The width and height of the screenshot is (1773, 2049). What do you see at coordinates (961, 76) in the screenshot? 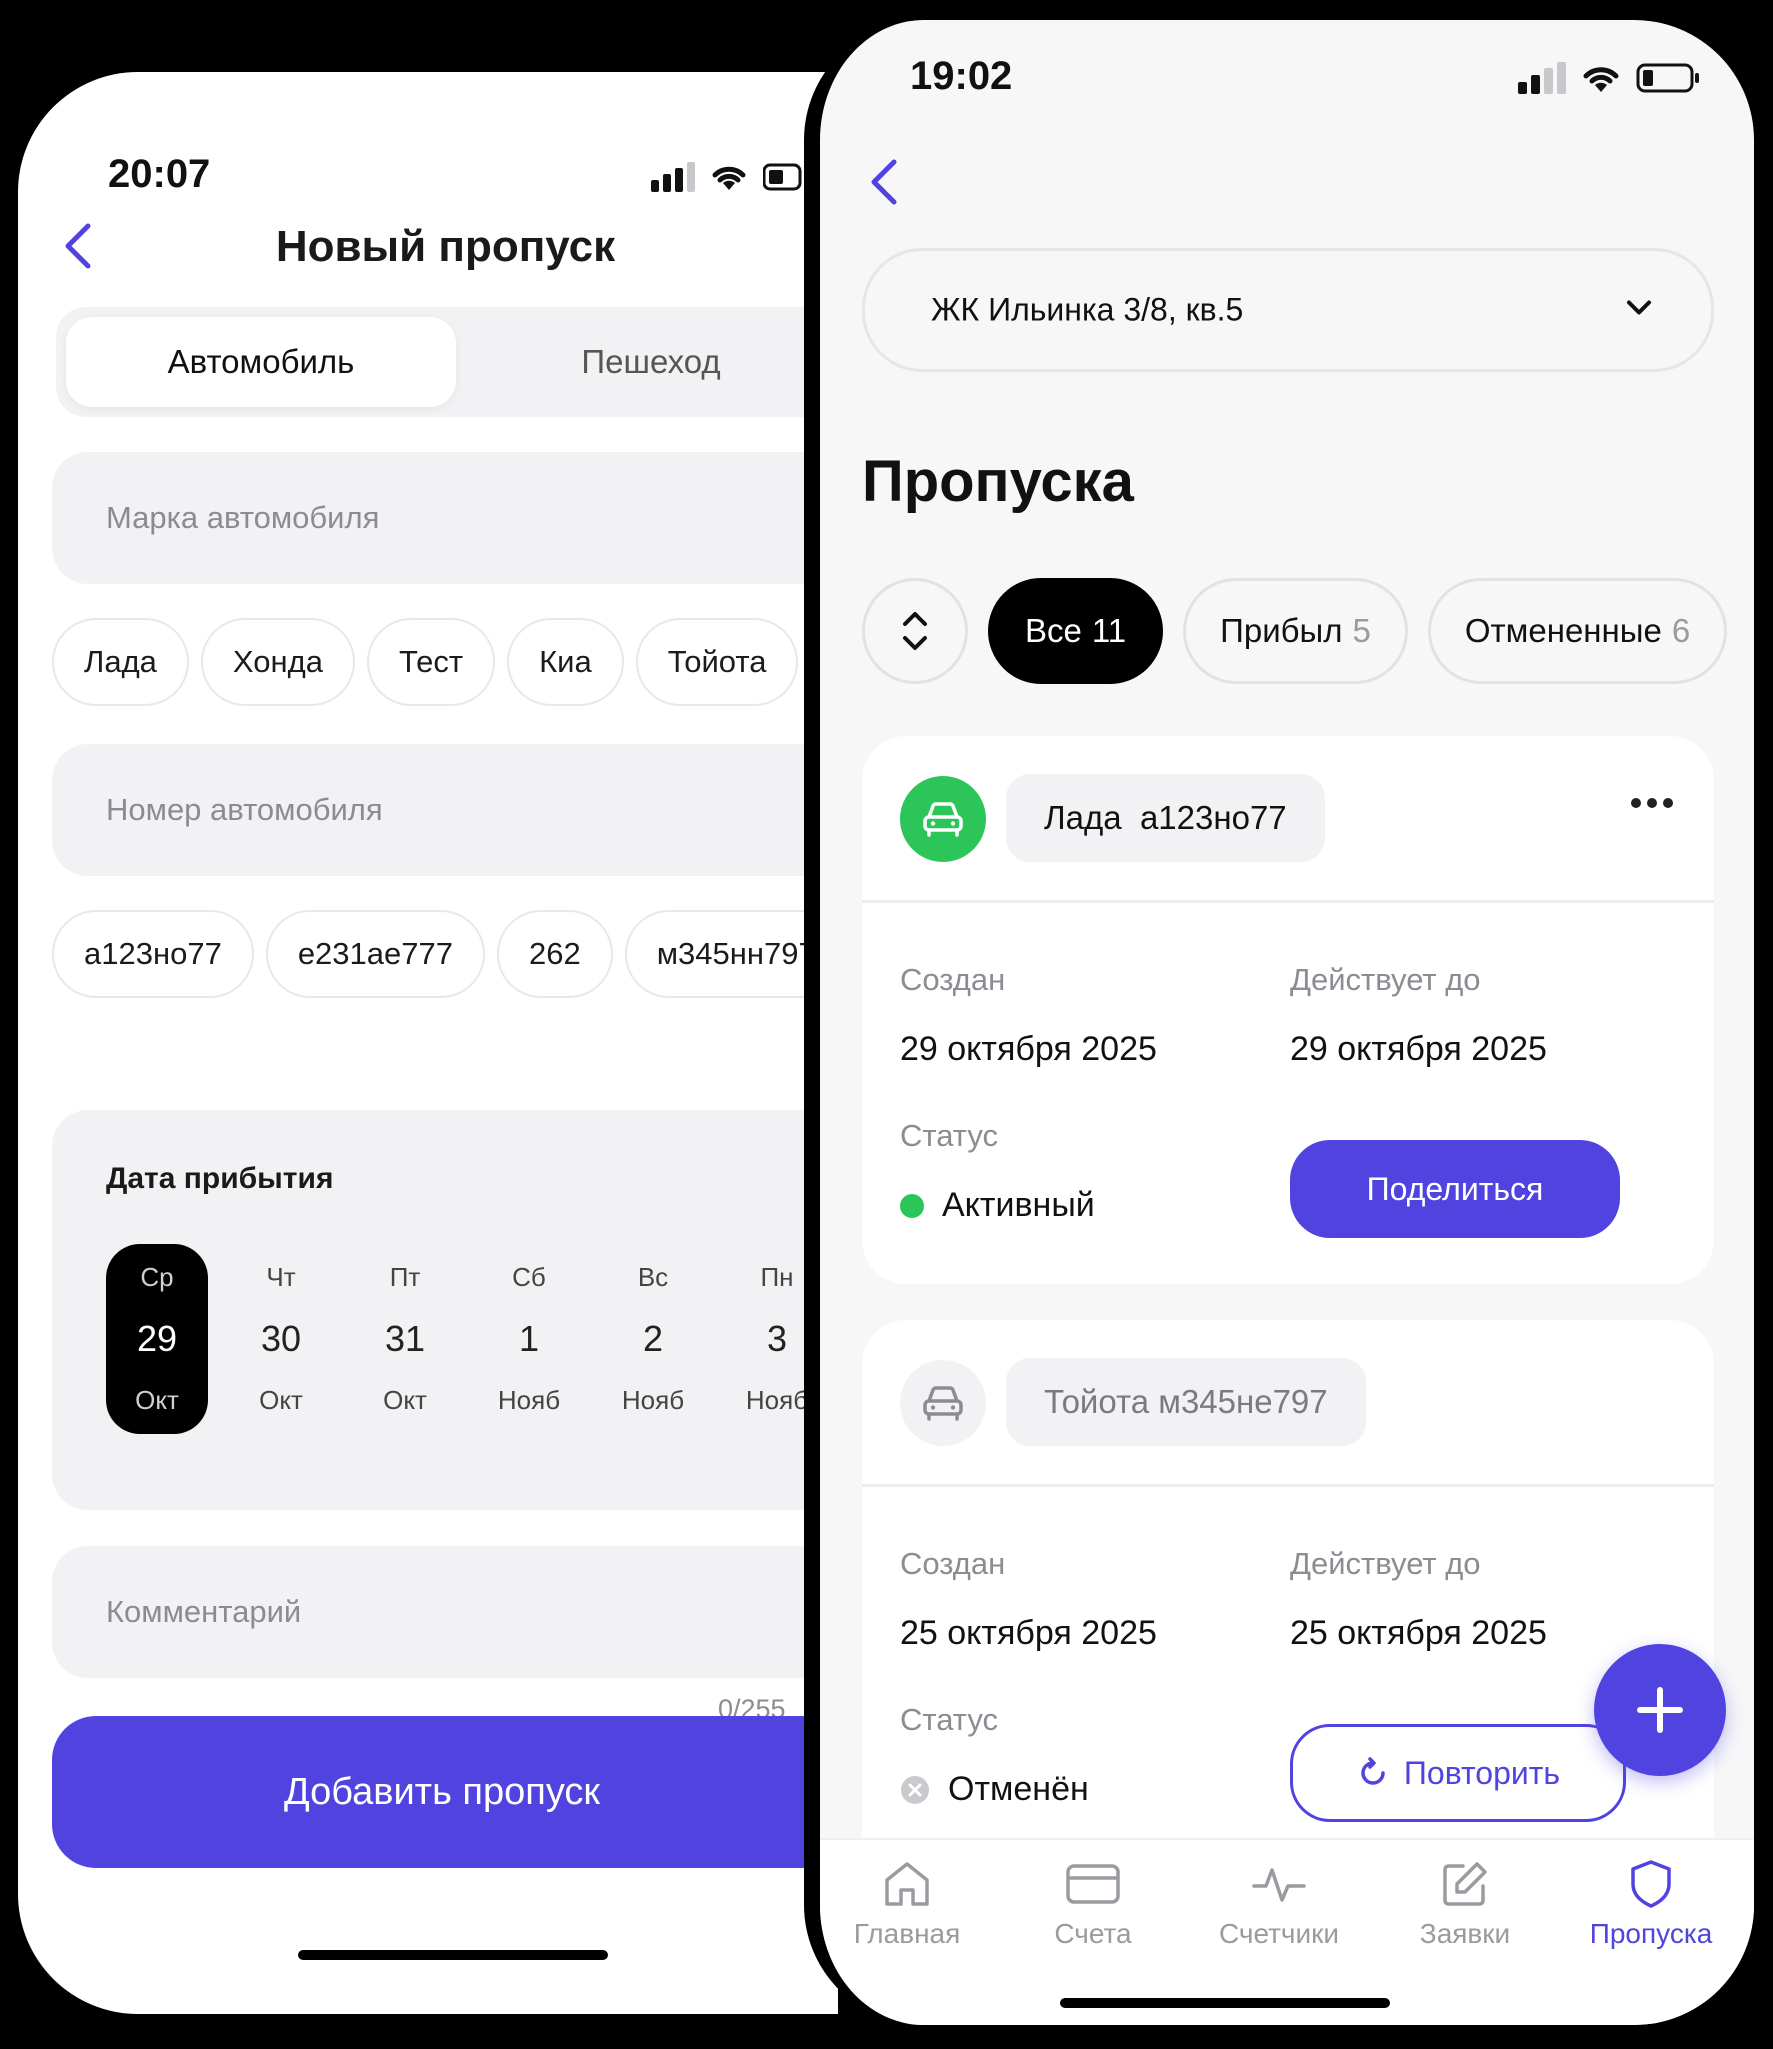
I see `status-time: 19:02` at bounding box center [961, 76].